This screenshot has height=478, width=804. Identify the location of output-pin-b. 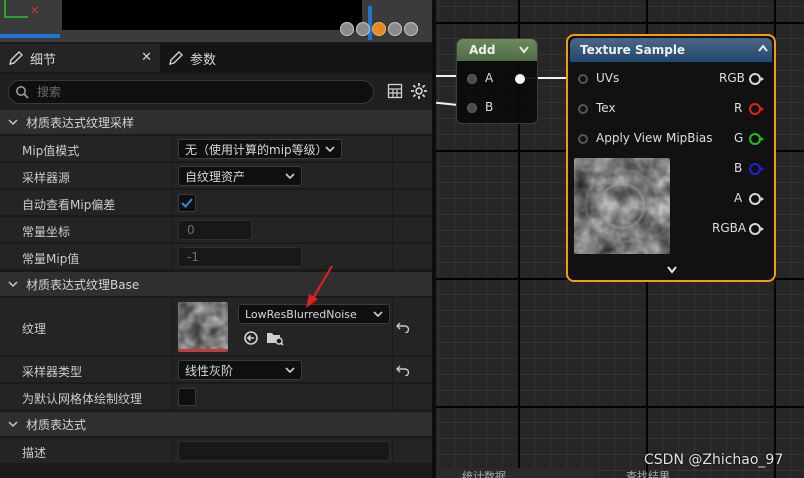
(756, 169).